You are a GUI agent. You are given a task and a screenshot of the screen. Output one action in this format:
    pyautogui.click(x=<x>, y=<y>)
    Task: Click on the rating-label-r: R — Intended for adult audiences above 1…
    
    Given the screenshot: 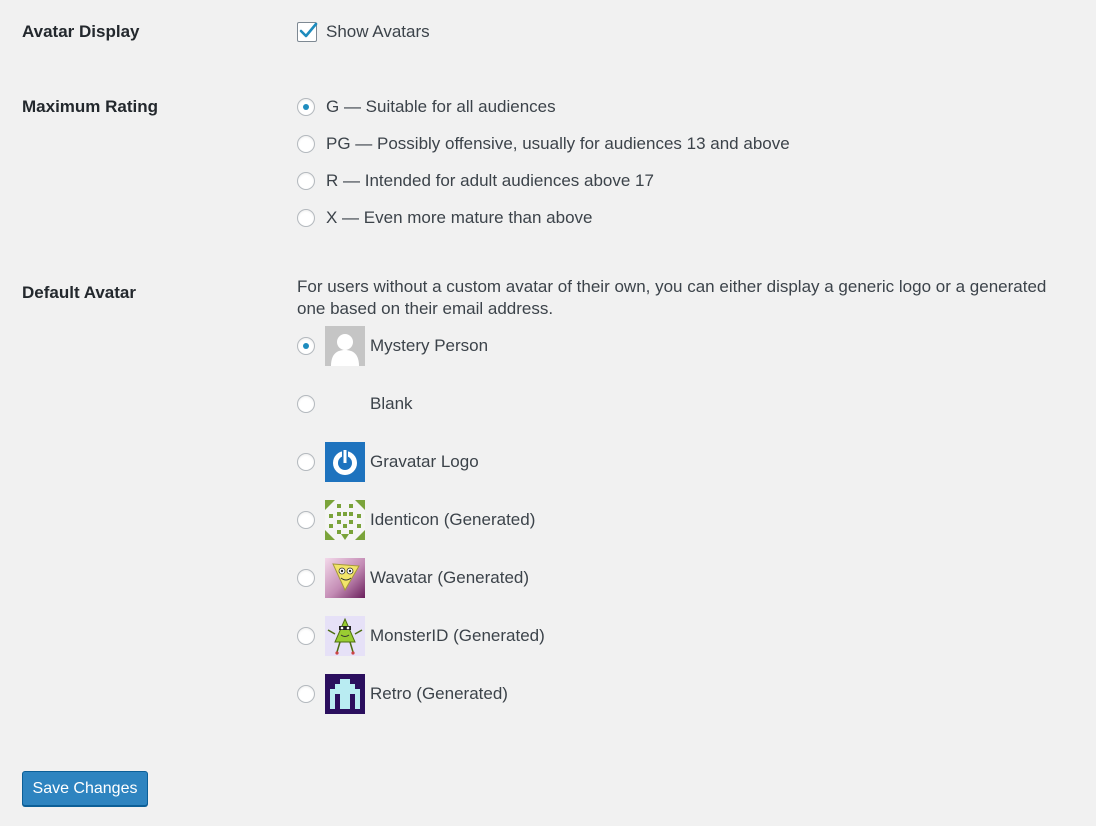 What is the action you would take?
    pyautogui.click(x=490, y=180)
    